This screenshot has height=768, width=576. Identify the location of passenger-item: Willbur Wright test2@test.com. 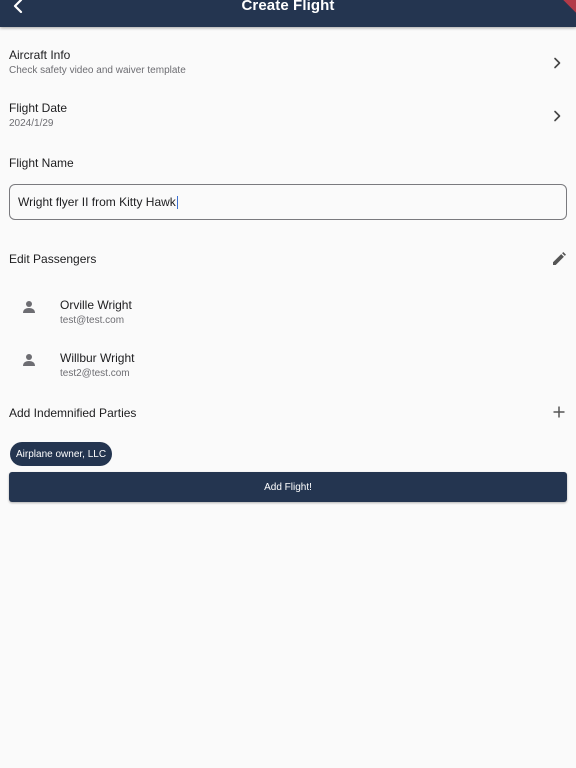
(288, 363).